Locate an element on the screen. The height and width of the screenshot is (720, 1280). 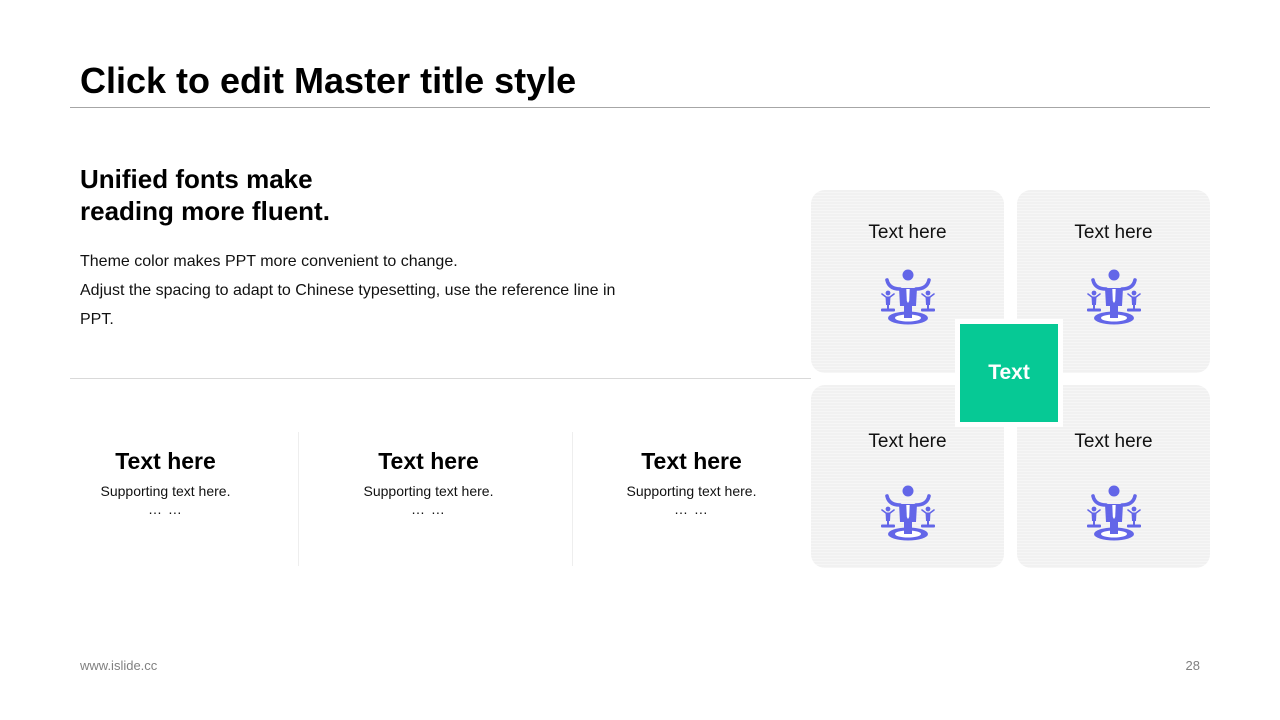
center-label-box: Text is located at coordinates (1009, 373).